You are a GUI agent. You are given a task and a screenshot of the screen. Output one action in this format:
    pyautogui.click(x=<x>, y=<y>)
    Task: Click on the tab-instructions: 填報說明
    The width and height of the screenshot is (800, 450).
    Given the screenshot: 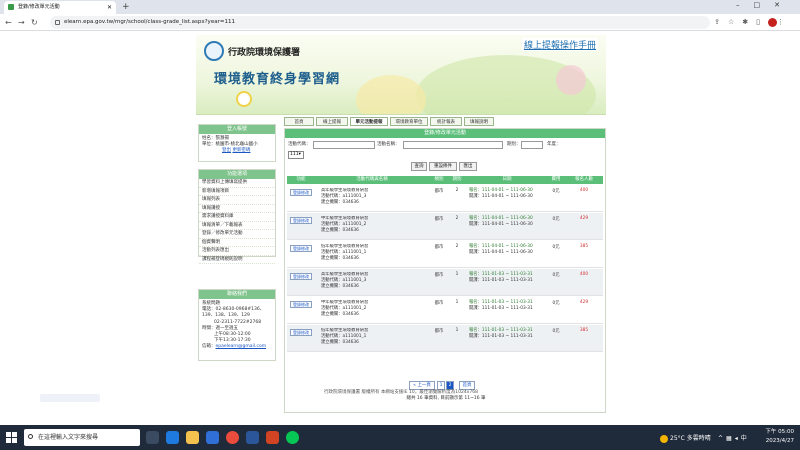 What is the action you would take?
    pyautogui.click(x=479, y=121)
    